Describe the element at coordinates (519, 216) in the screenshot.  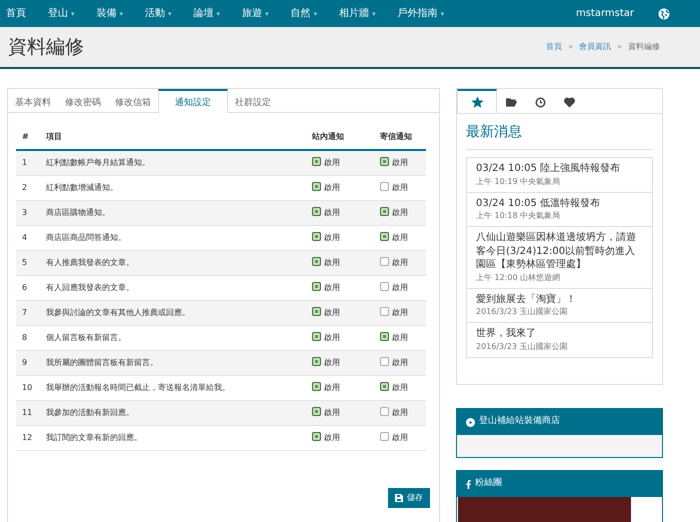
I see `news-meta: 上午 10:18 中央氣象局` at that location.